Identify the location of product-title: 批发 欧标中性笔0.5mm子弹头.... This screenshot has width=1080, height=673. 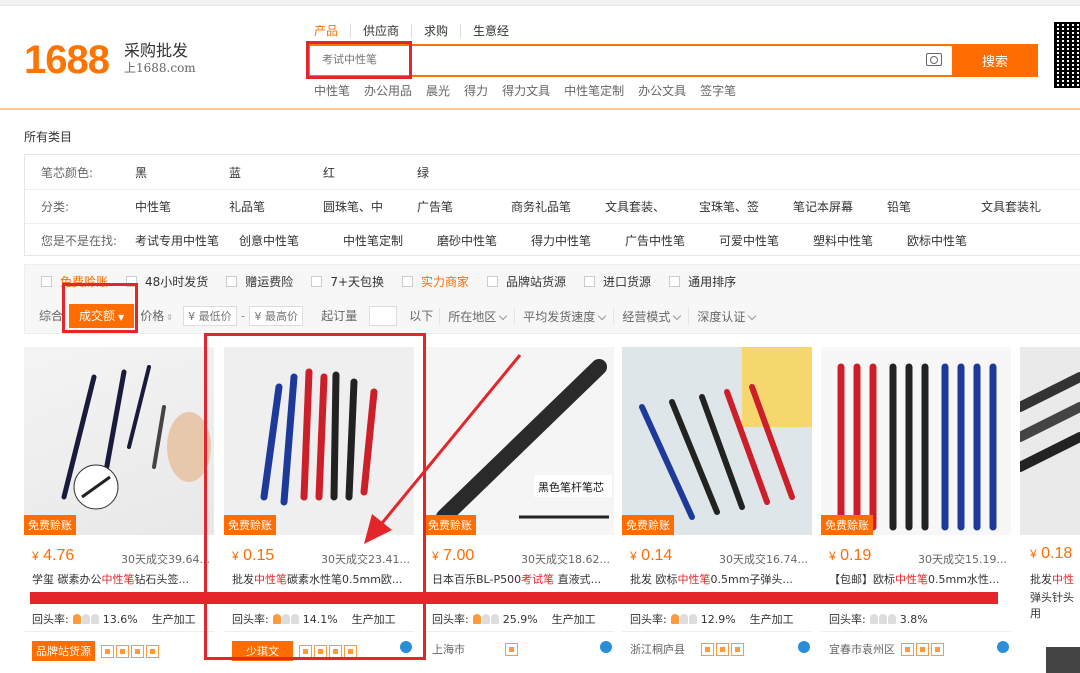
(720, 579).